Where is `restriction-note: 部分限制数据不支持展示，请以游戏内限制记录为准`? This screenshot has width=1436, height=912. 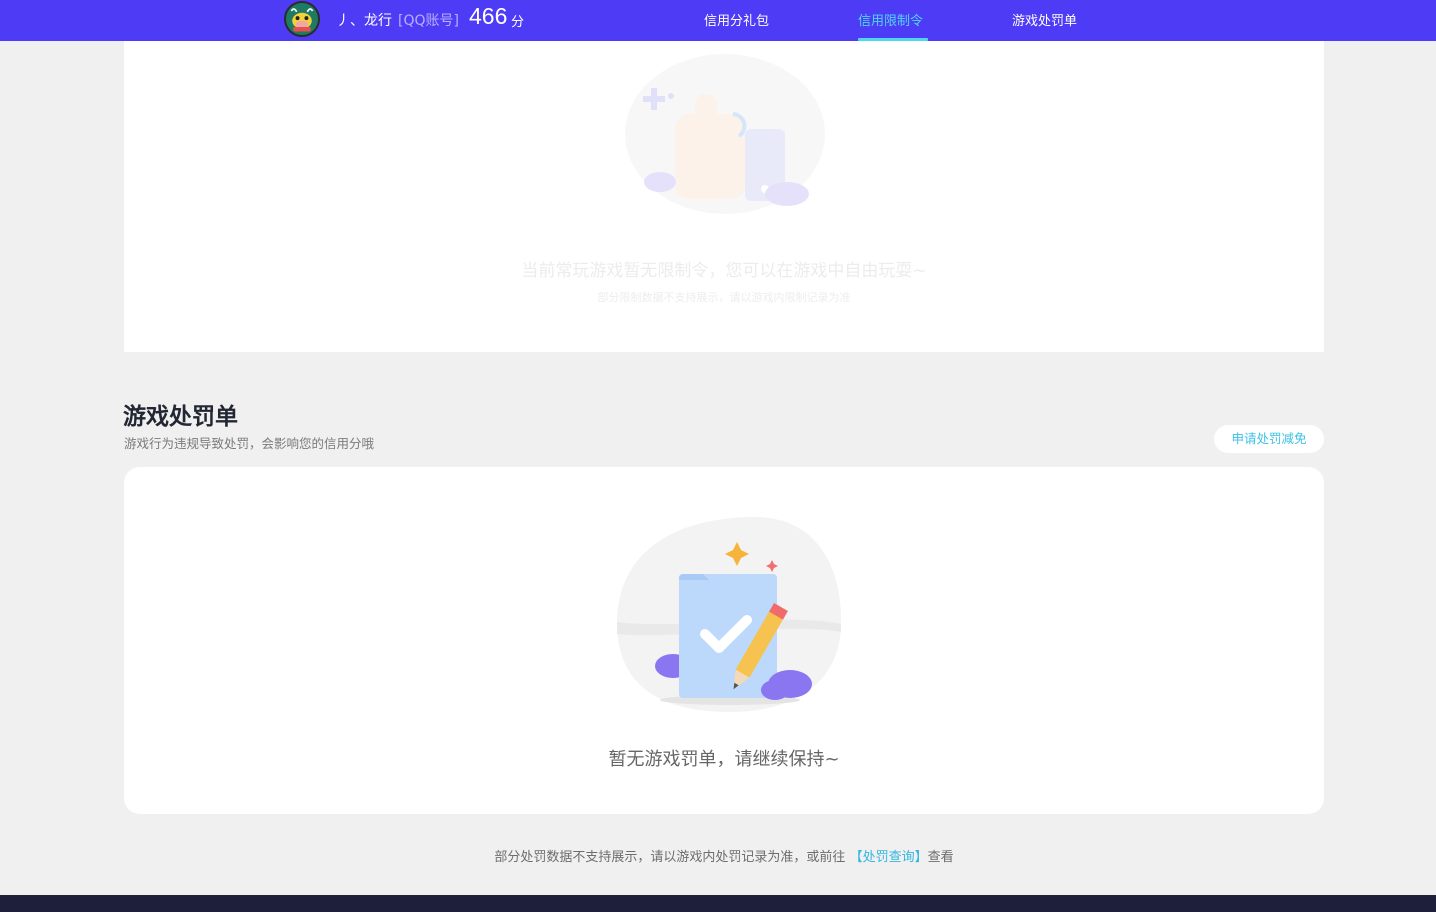 restriction-note: 部分限制数据不支持展示，请以游戏内限制记录为准 is located at coordinates (724, 297).